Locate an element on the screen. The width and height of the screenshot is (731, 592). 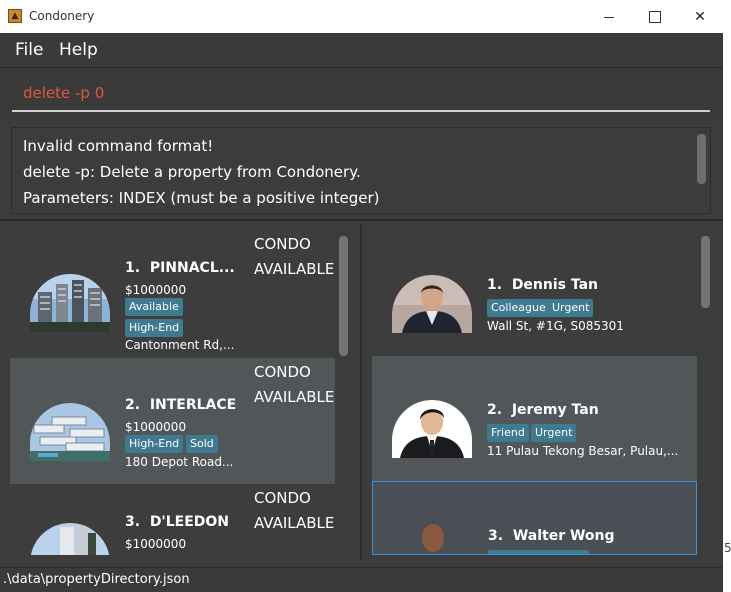
menu-help: Help is located at coordinates (78, 50).